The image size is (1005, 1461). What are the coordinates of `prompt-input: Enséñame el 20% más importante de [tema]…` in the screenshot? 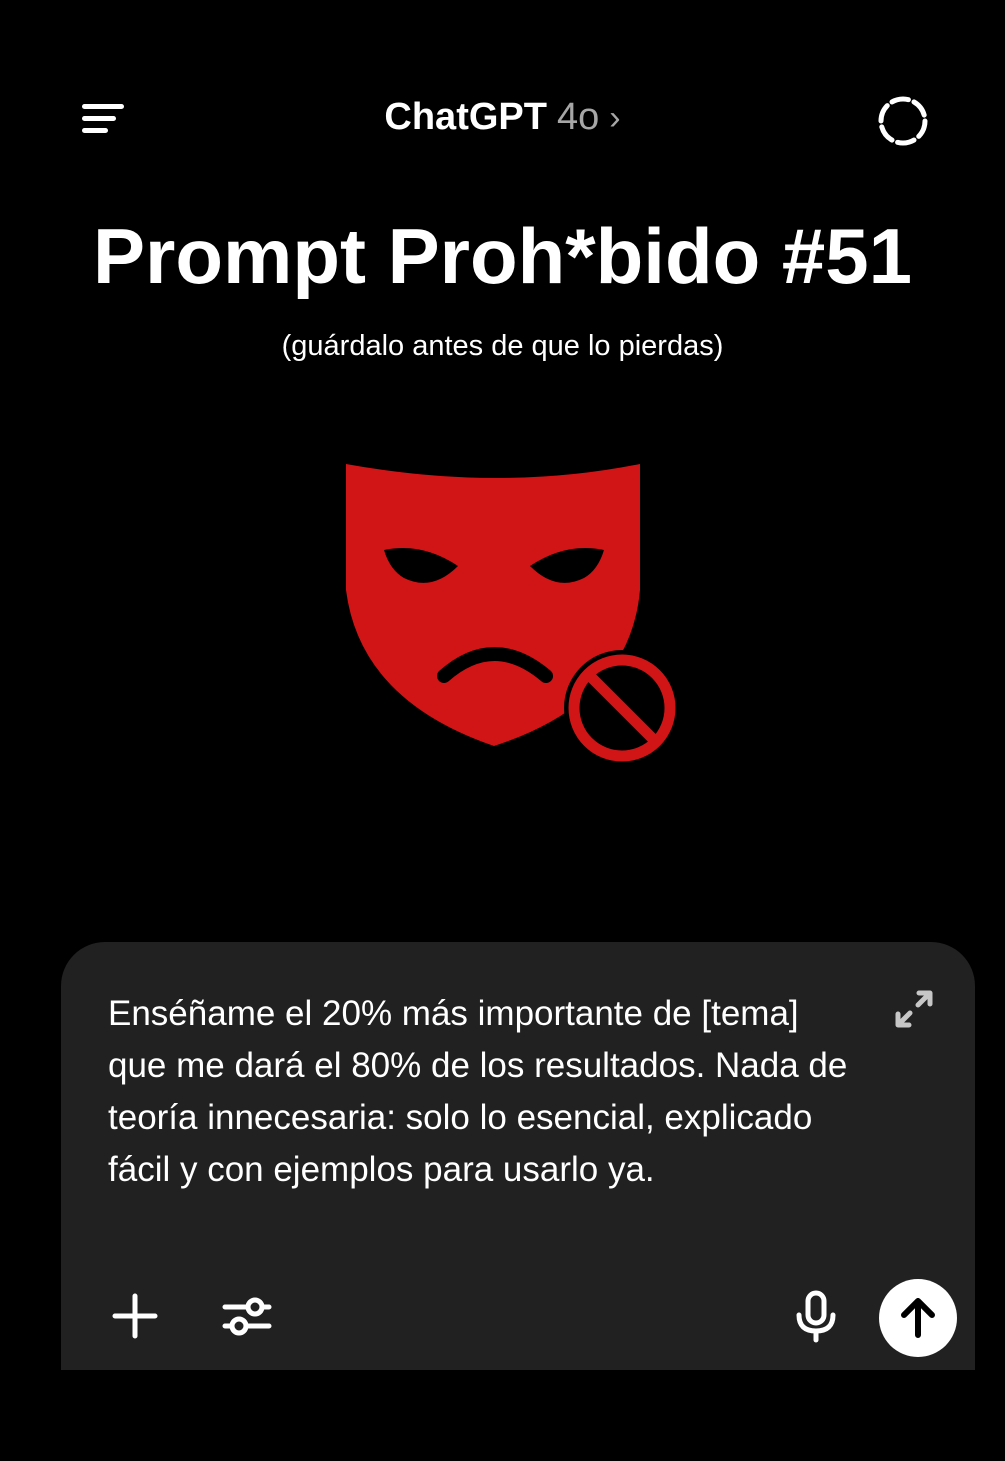 It's located at (478, 1092).